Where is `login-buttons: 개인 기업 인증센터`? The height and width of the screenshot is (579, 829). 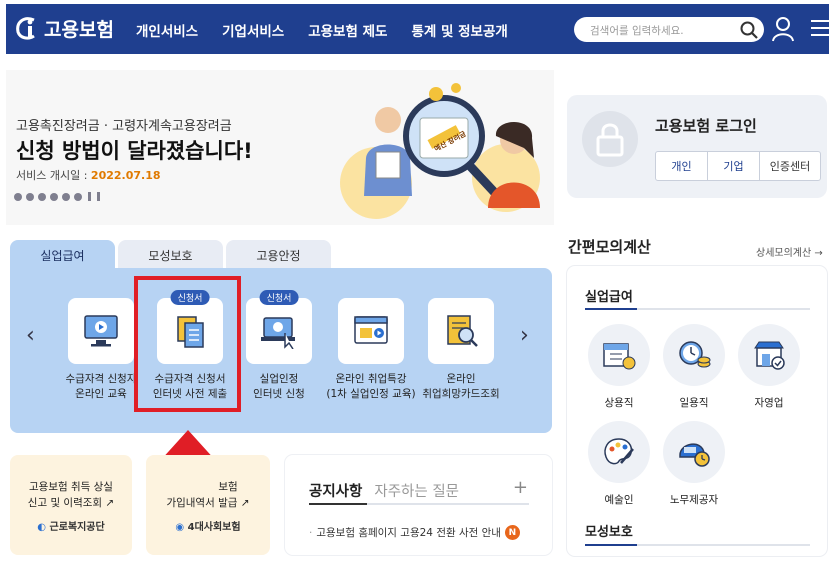
login-buttons: 개인 기업 인증센터 is located at coordinates (738, 166).